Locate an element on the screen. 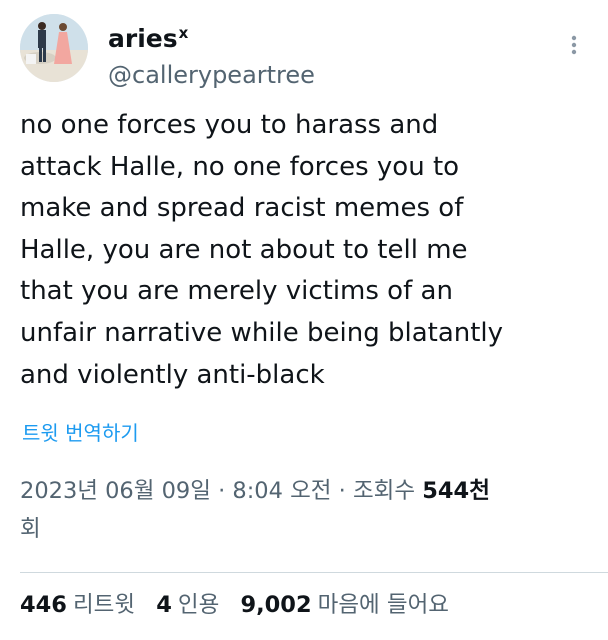  quotes-stat: 4 인용 is located at coordinates (187, 605).